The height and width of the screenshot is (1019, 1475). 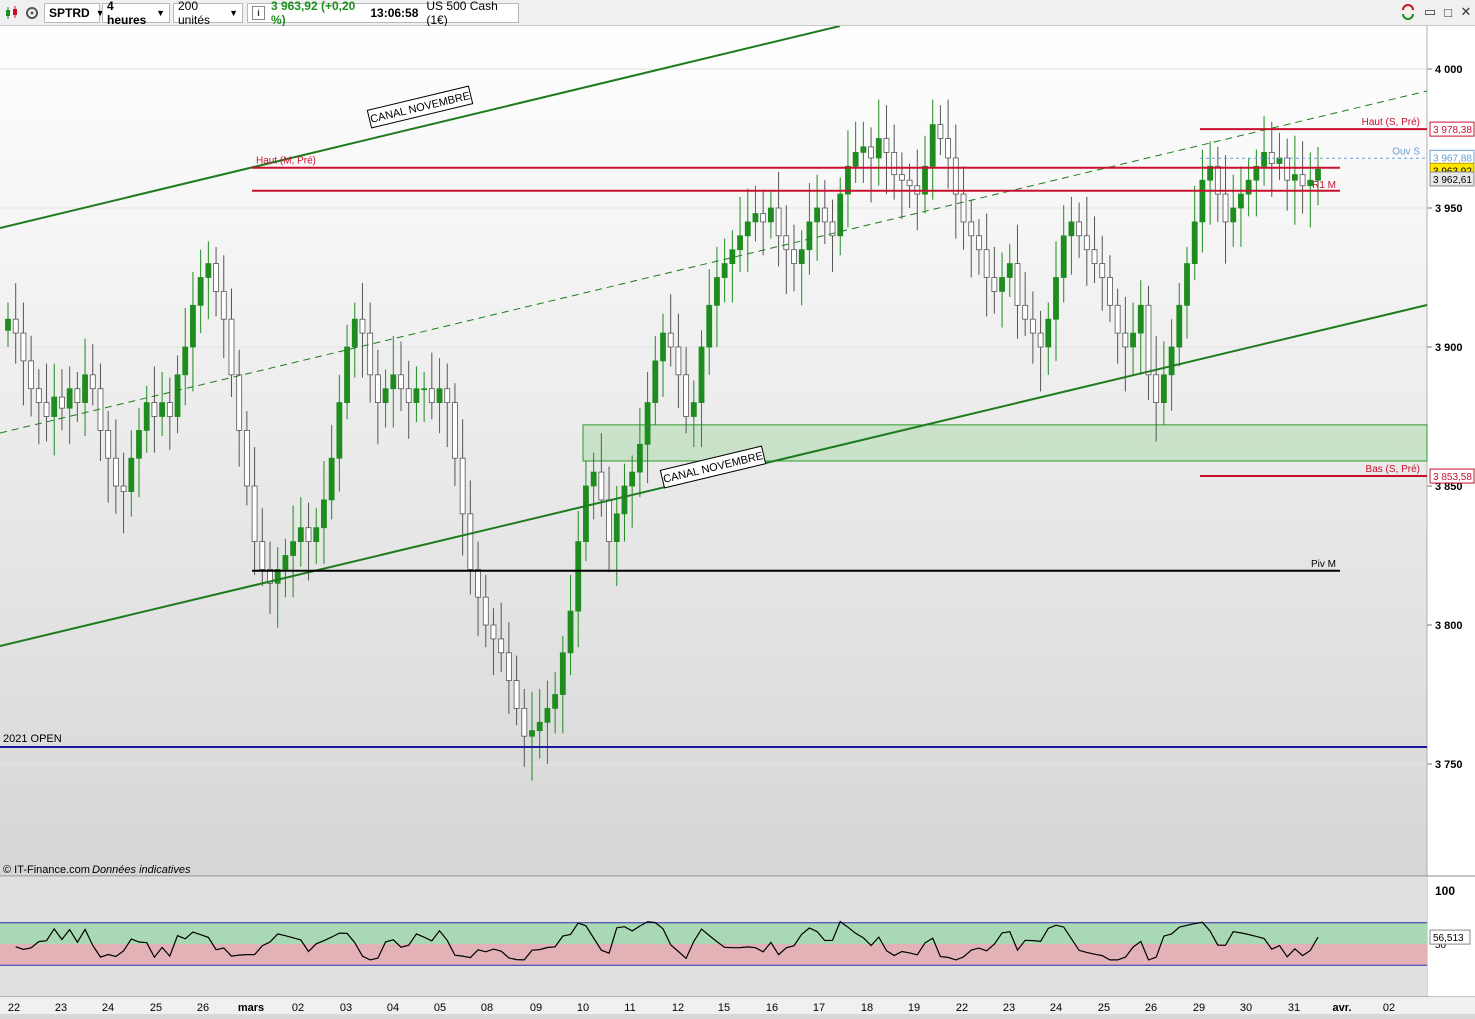 I want to click on x-axis-label: 04, so click(x=393, y=1008).